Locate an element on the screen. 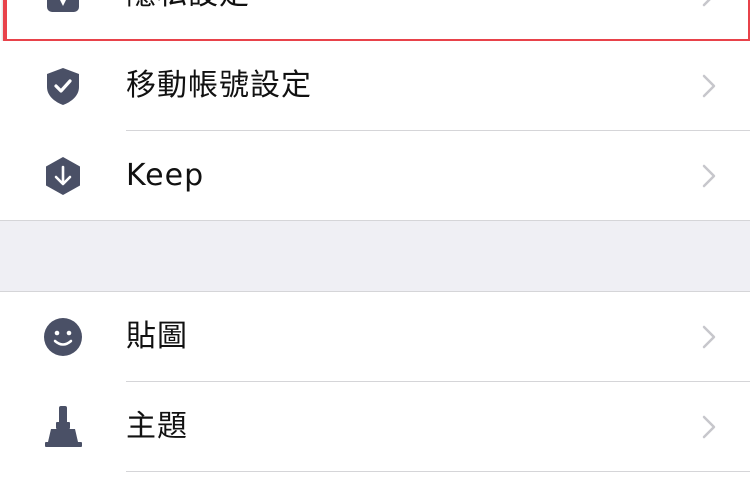  section-gap is located at coordinates (375, 256).